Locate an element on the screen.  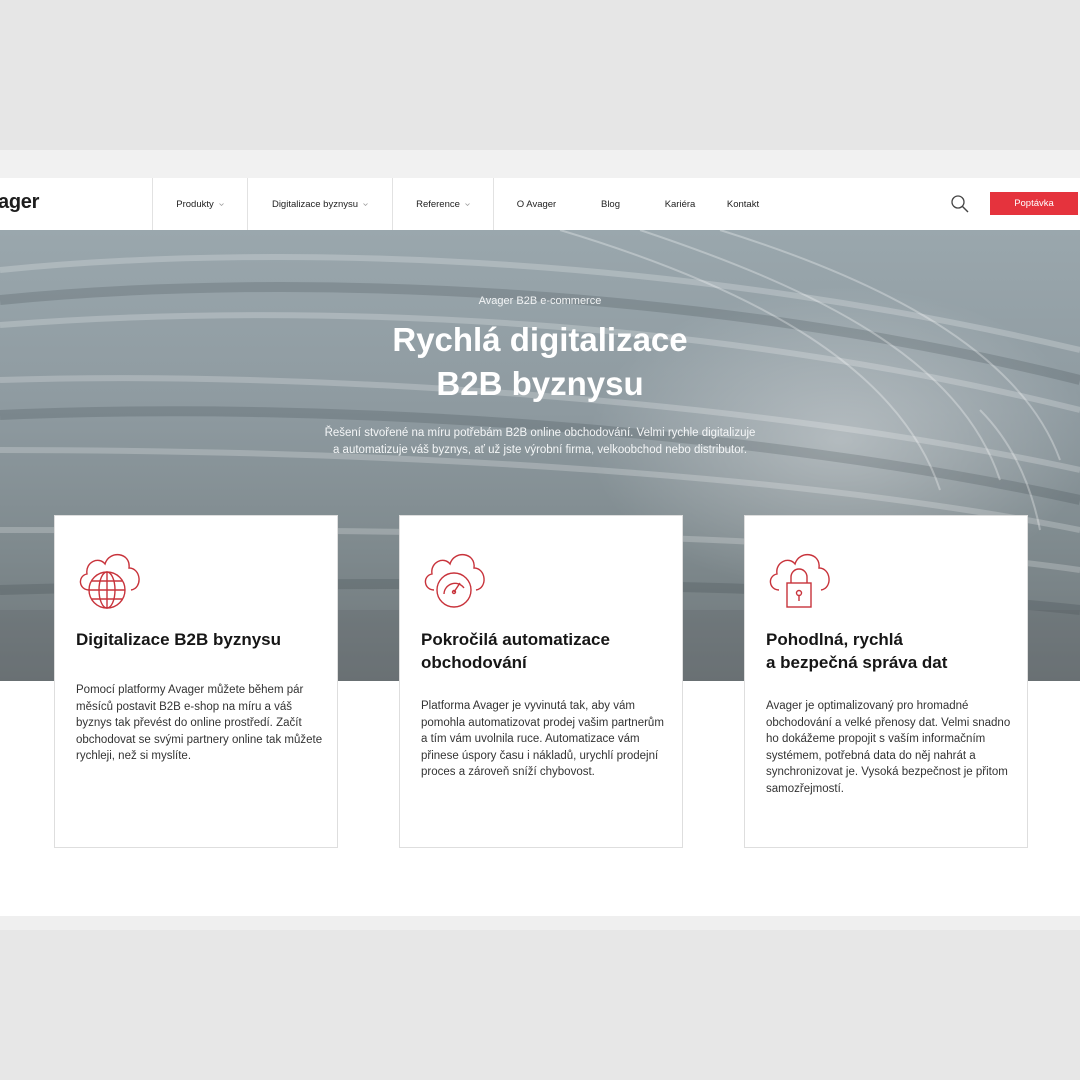
hero-title-line: B2B byznysu is located at coordinates (540, 383).